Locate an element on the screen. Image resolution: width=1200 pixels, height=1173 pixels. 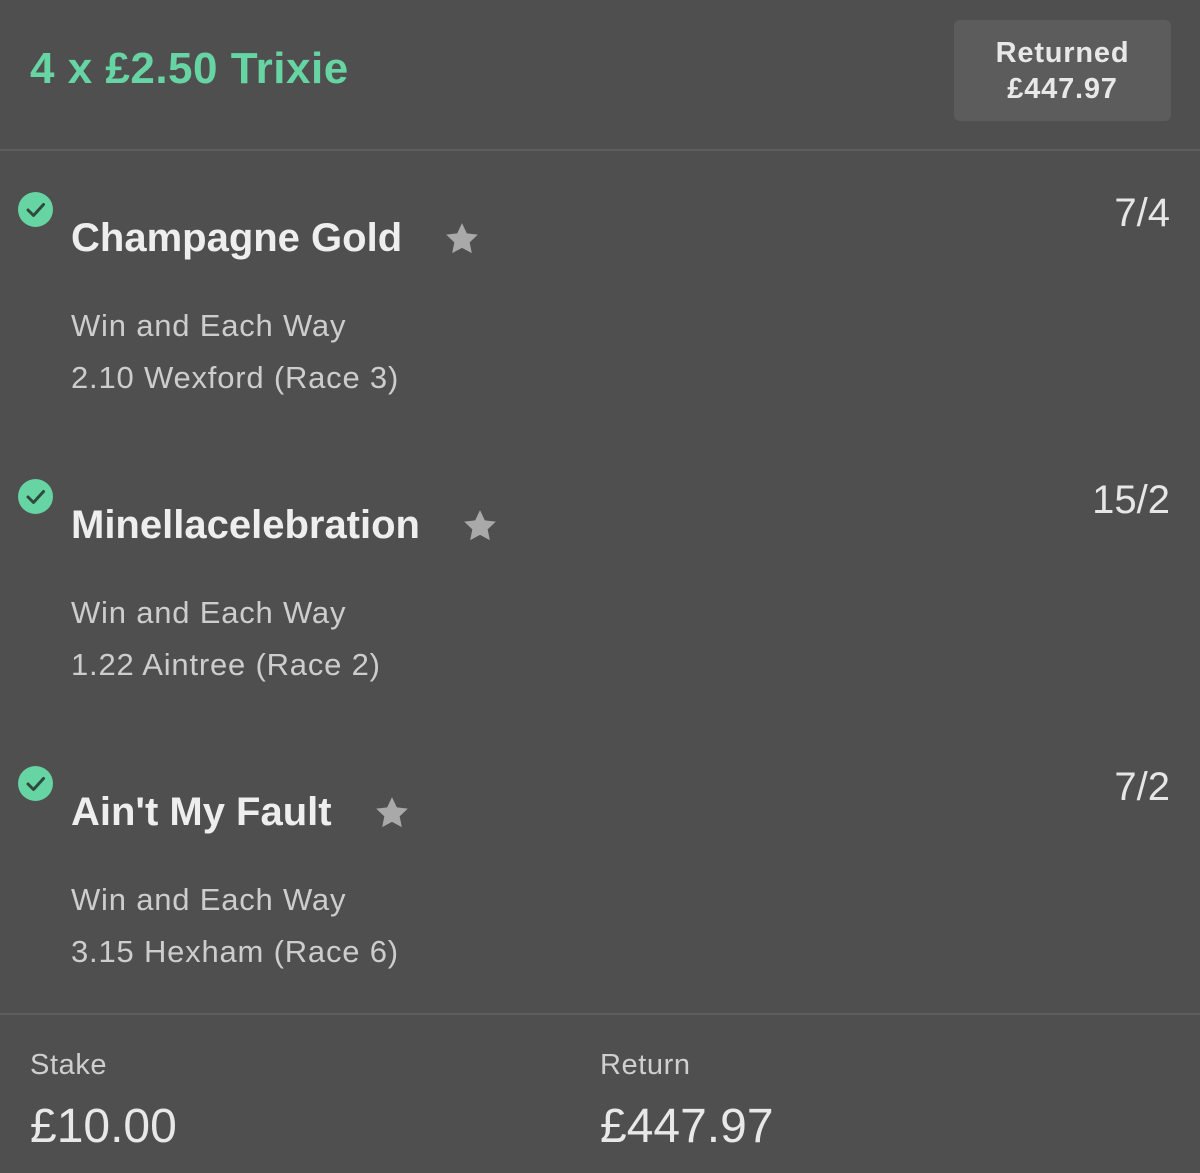
selection-event: 1.22 Aintree (Race 2) is located at coordinates (226, 664).